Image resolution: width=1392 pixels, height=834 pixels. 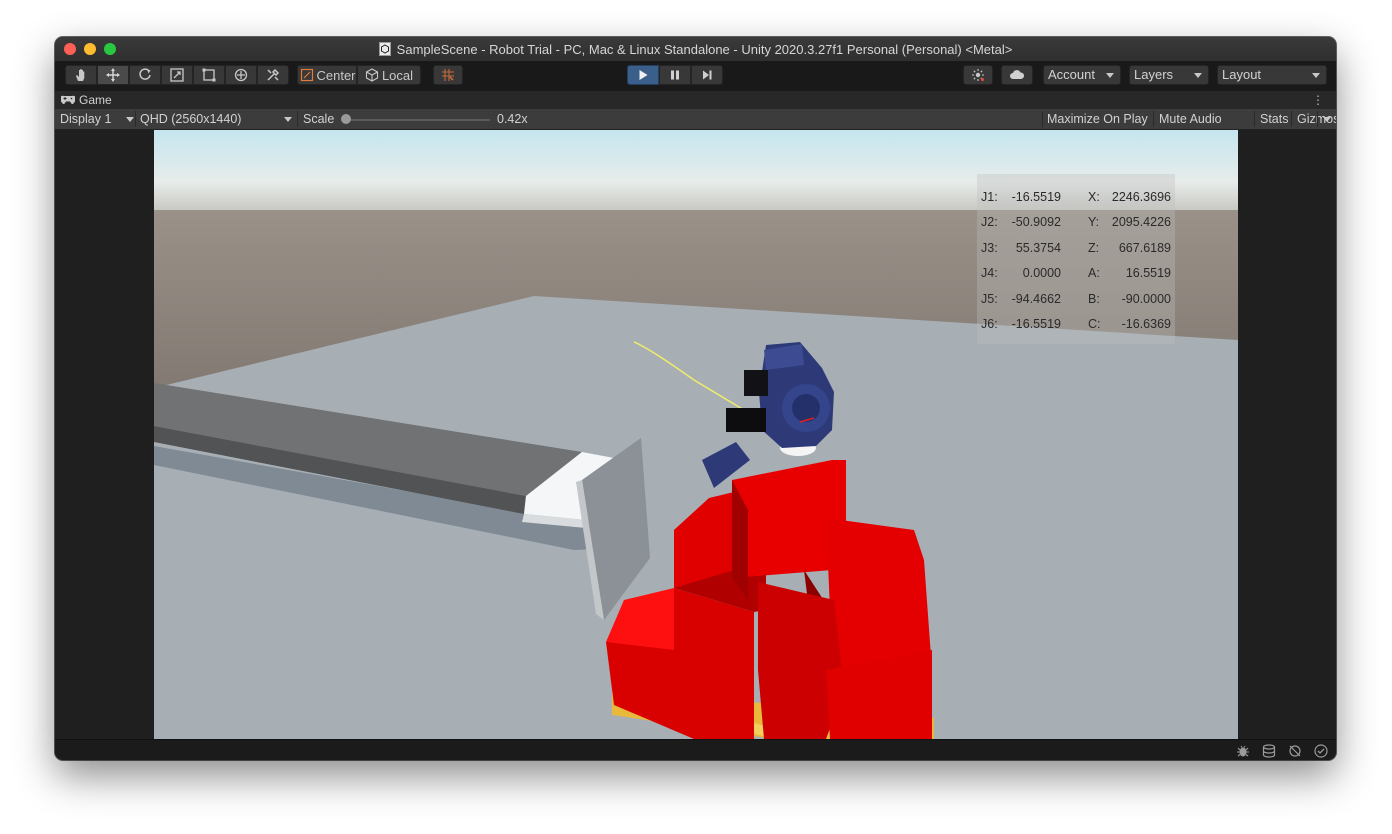 I want to click on readout-row: J1: -16.5519 X: 2246.3696, so click(x=1076, y=198).